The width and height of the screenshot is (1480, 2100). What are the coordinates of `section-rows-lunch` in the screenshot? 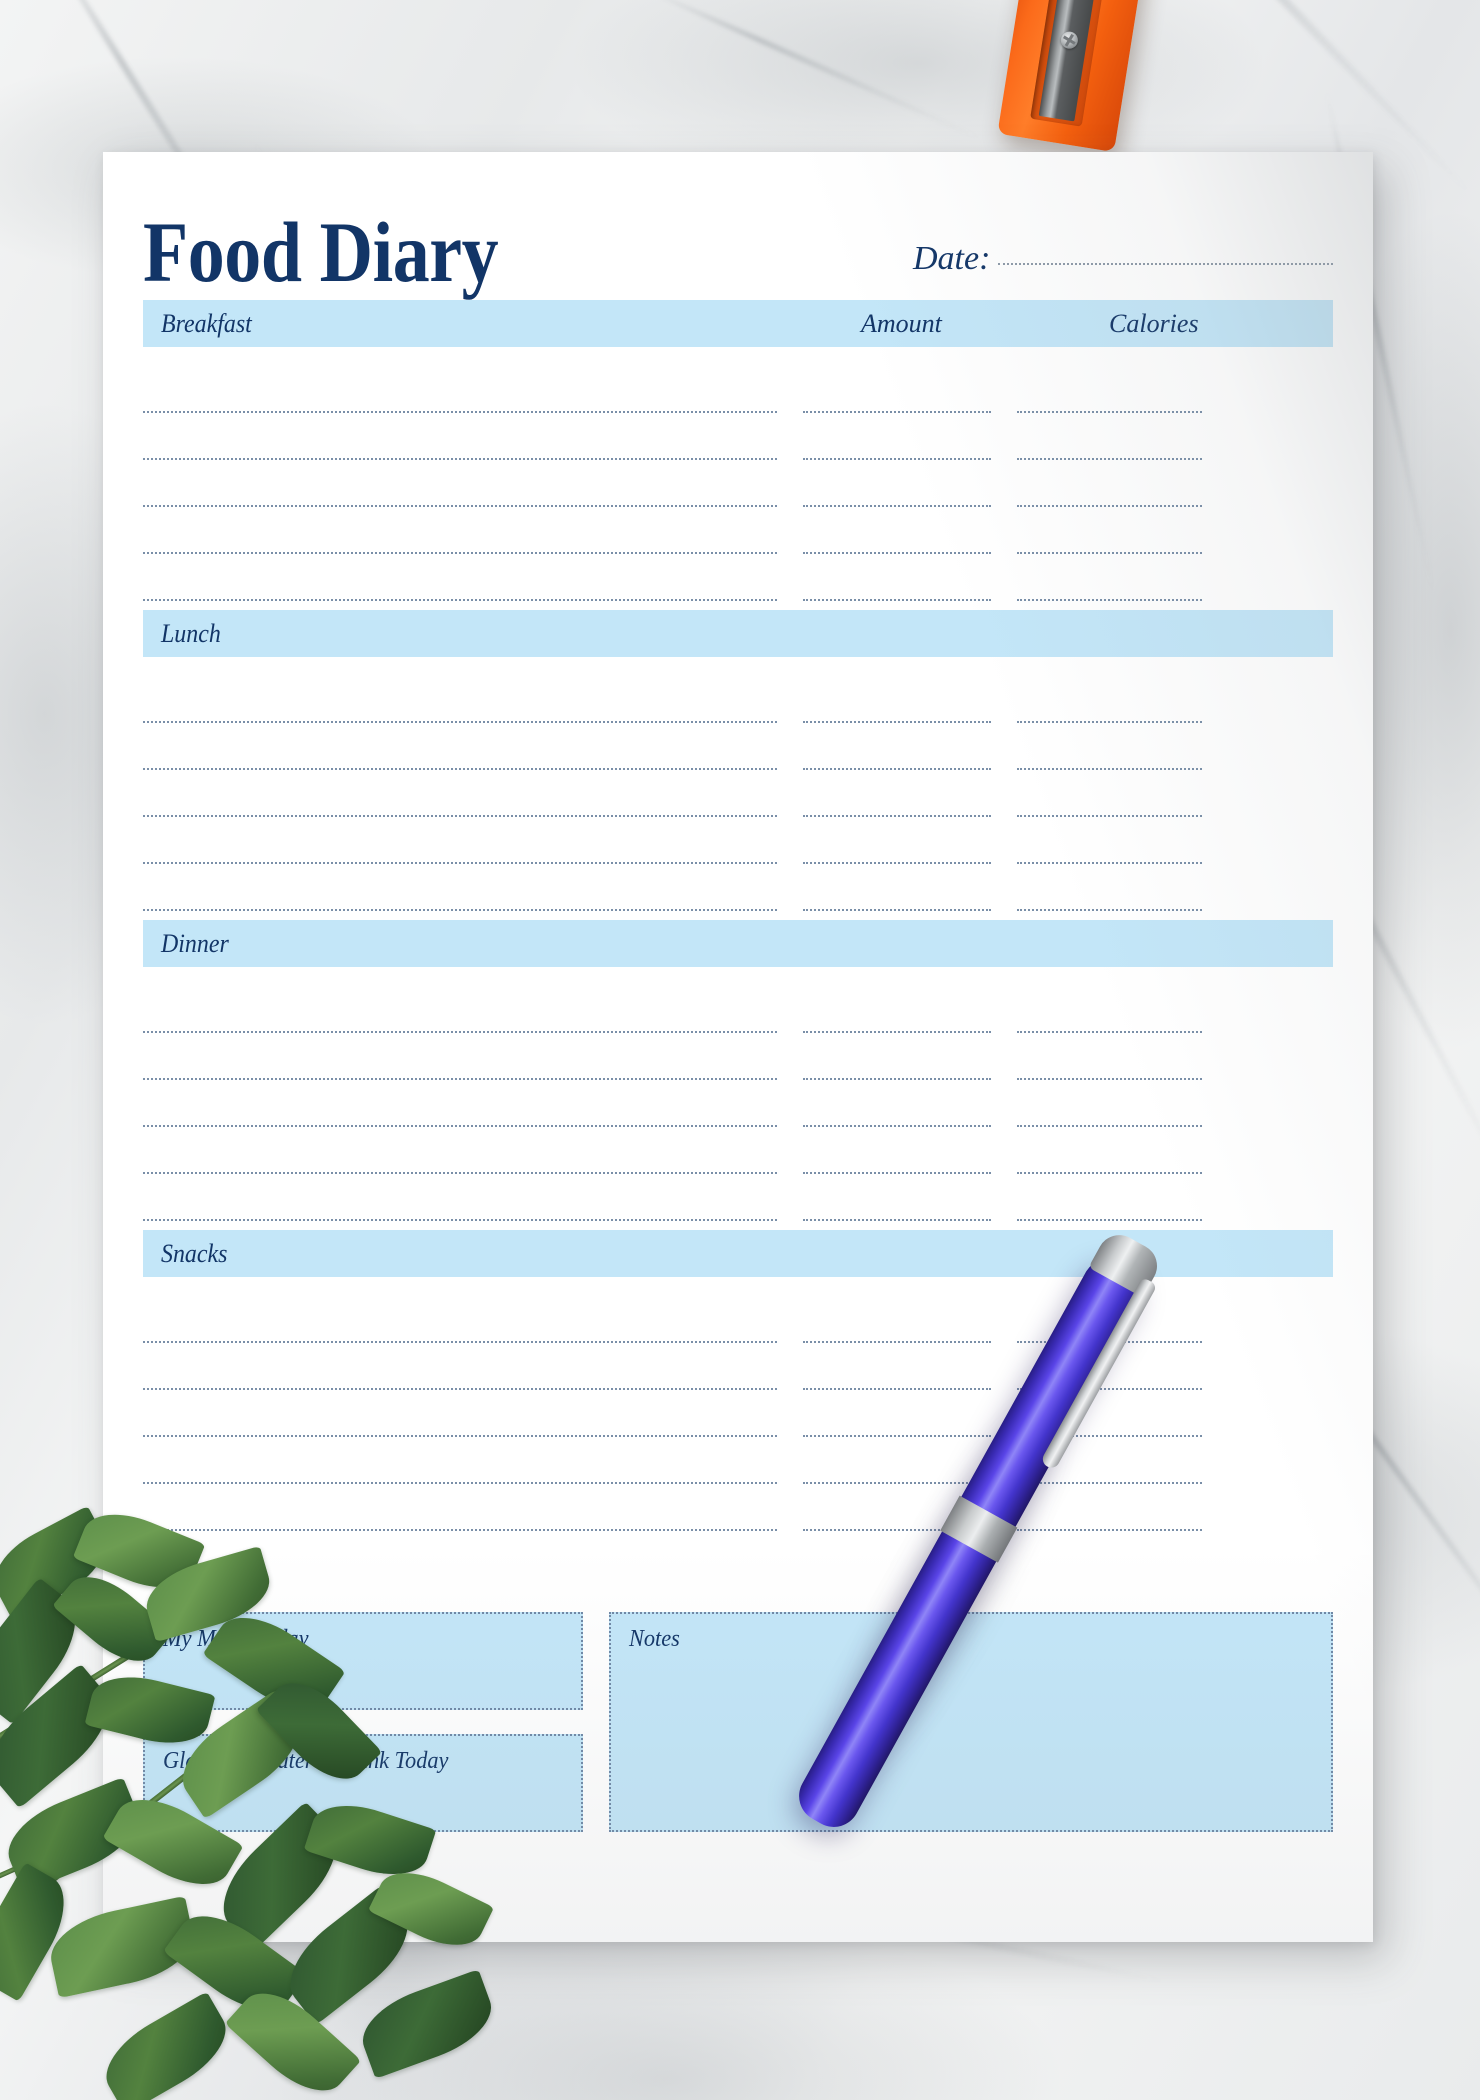 It's located at (738, 785).